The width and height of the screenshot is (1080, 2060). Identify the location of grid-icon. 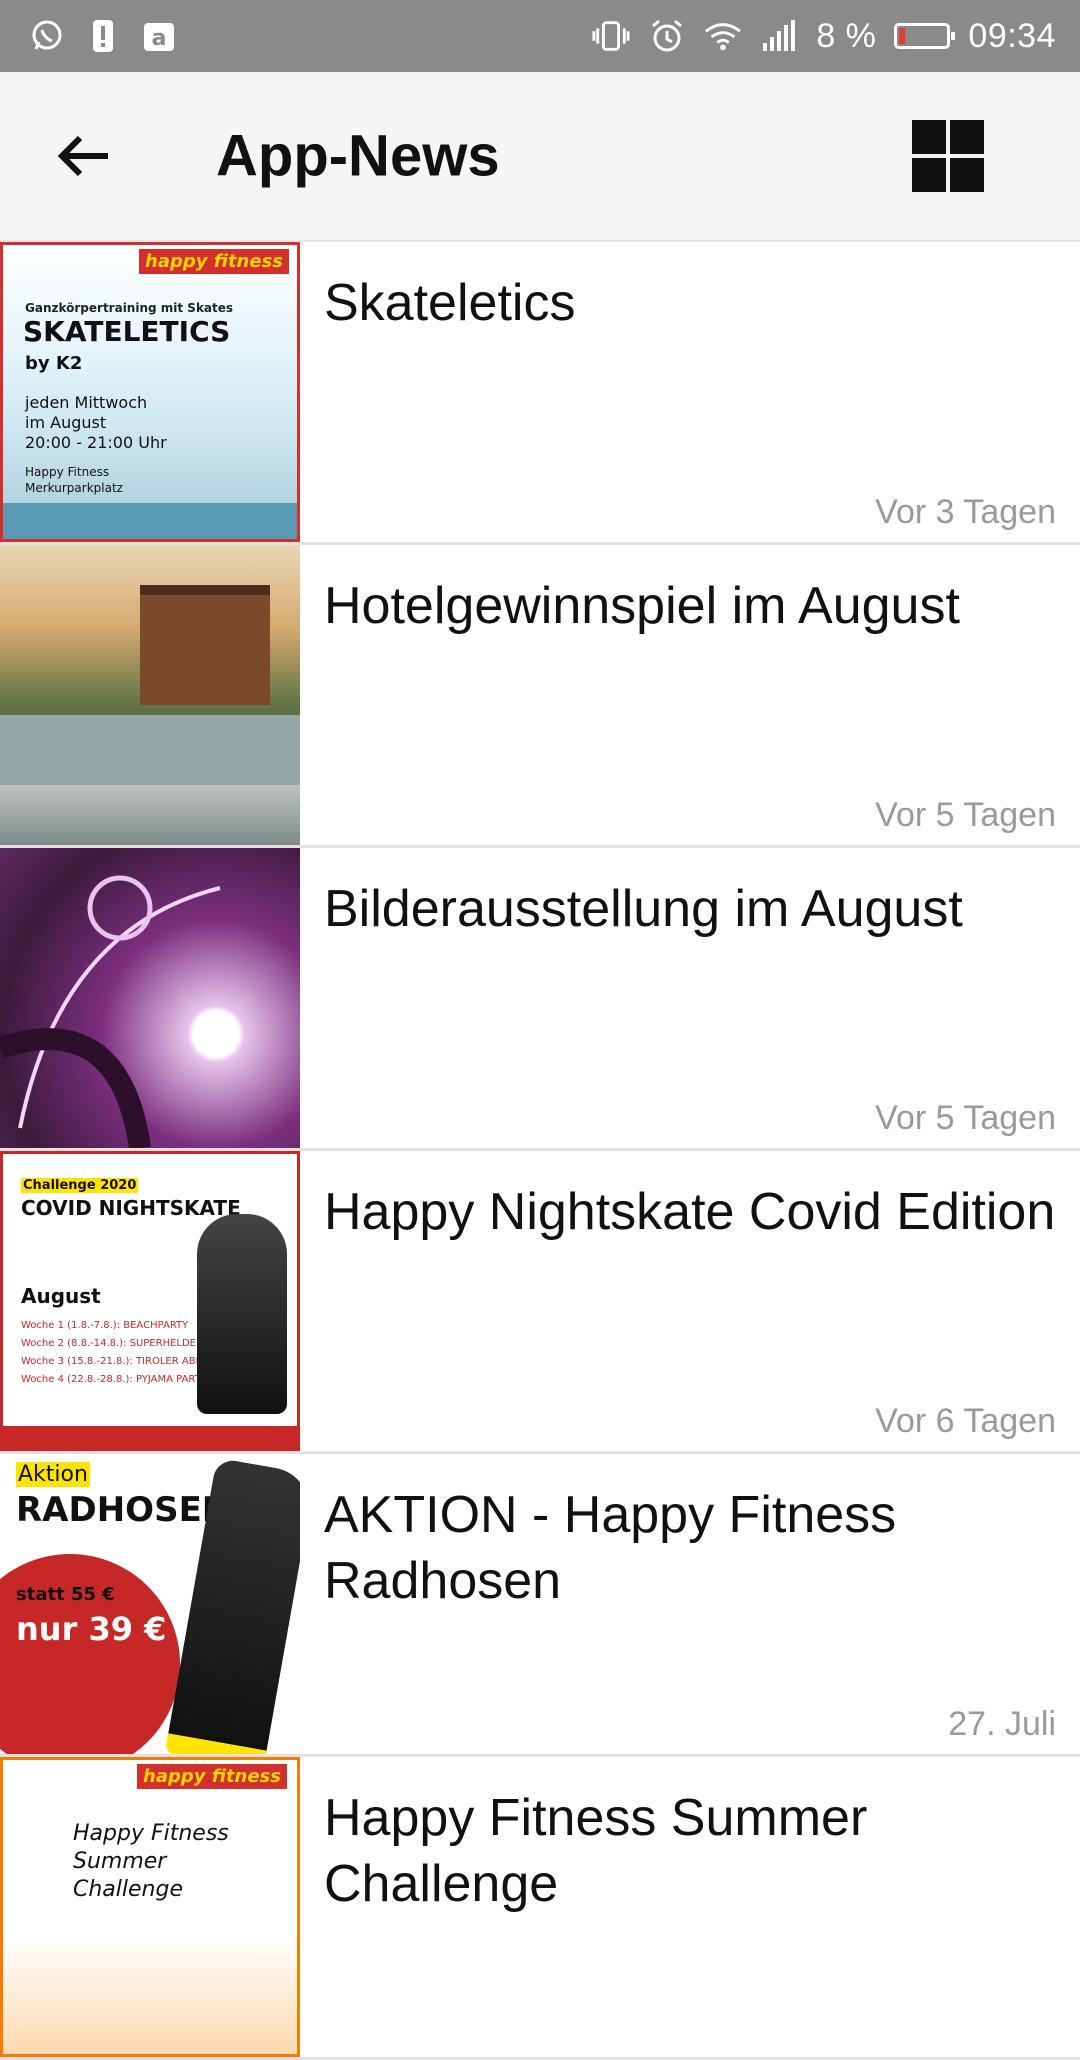
(948, 156).